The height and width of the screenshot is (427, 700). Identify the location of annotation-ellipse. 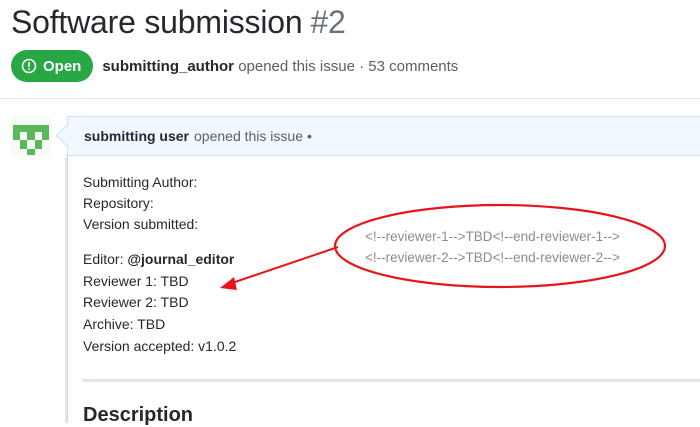
(500, 246).